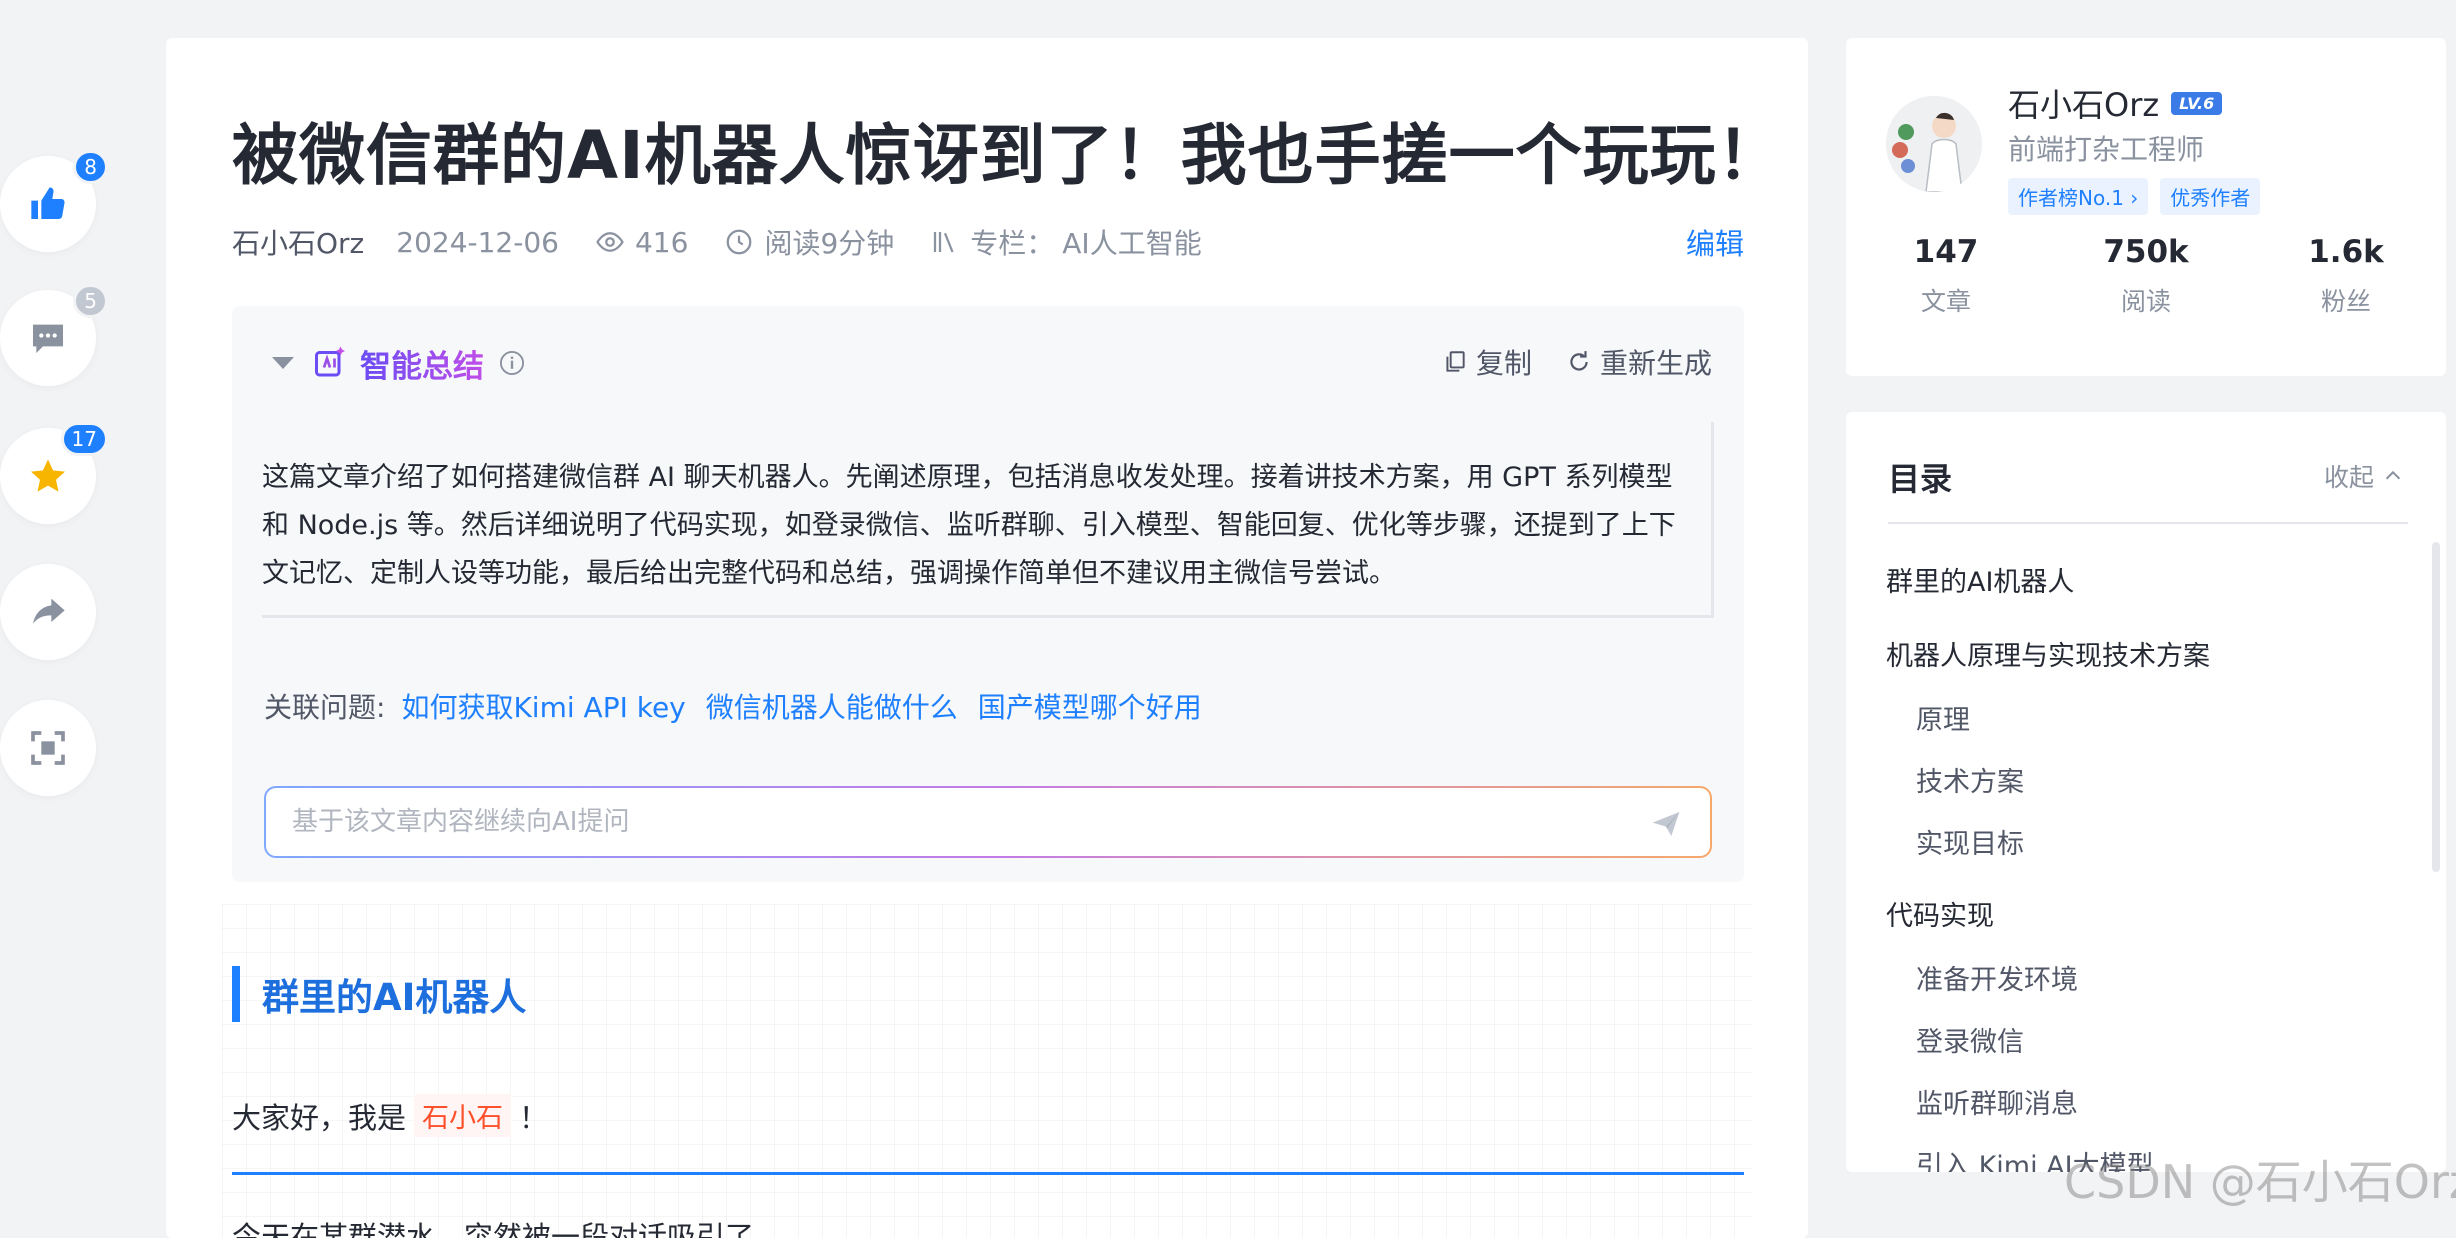 The width and height of the screenshot is (2456, 1238). I want to click on copy-icon, so click(1455, 361).